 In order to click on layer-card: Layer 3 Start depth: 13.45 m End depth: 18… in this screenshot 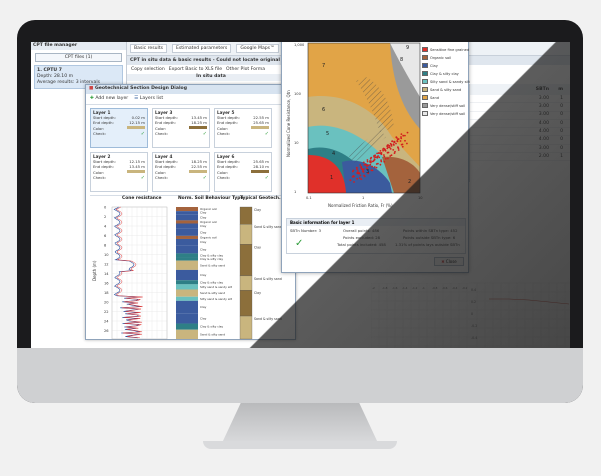, I will do `click(181, 128)`.